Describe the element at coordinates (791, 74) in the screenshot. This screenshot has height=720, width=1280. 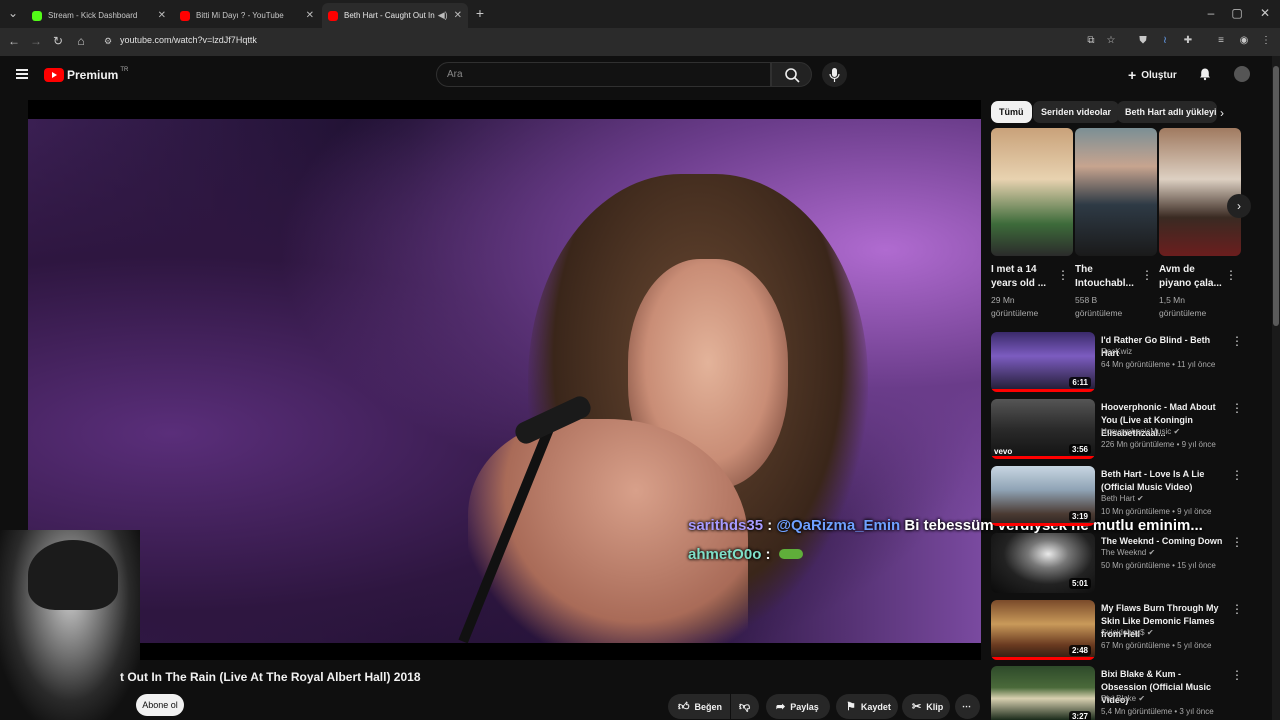
I see `search-button` at that location.